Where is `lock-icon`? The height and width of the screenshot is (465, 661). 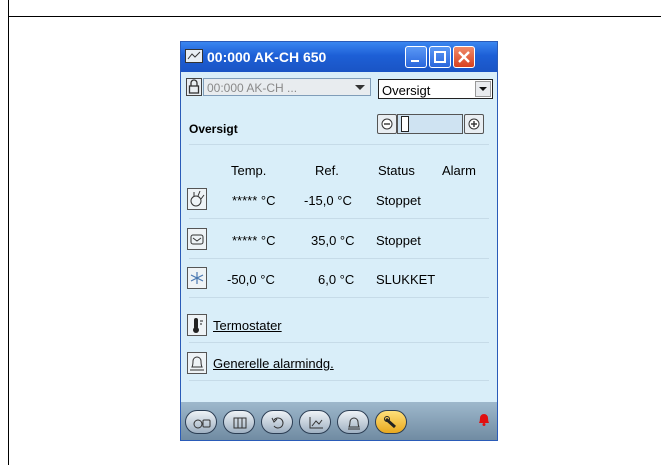
lock-icon is located at coordinates (194, 86).